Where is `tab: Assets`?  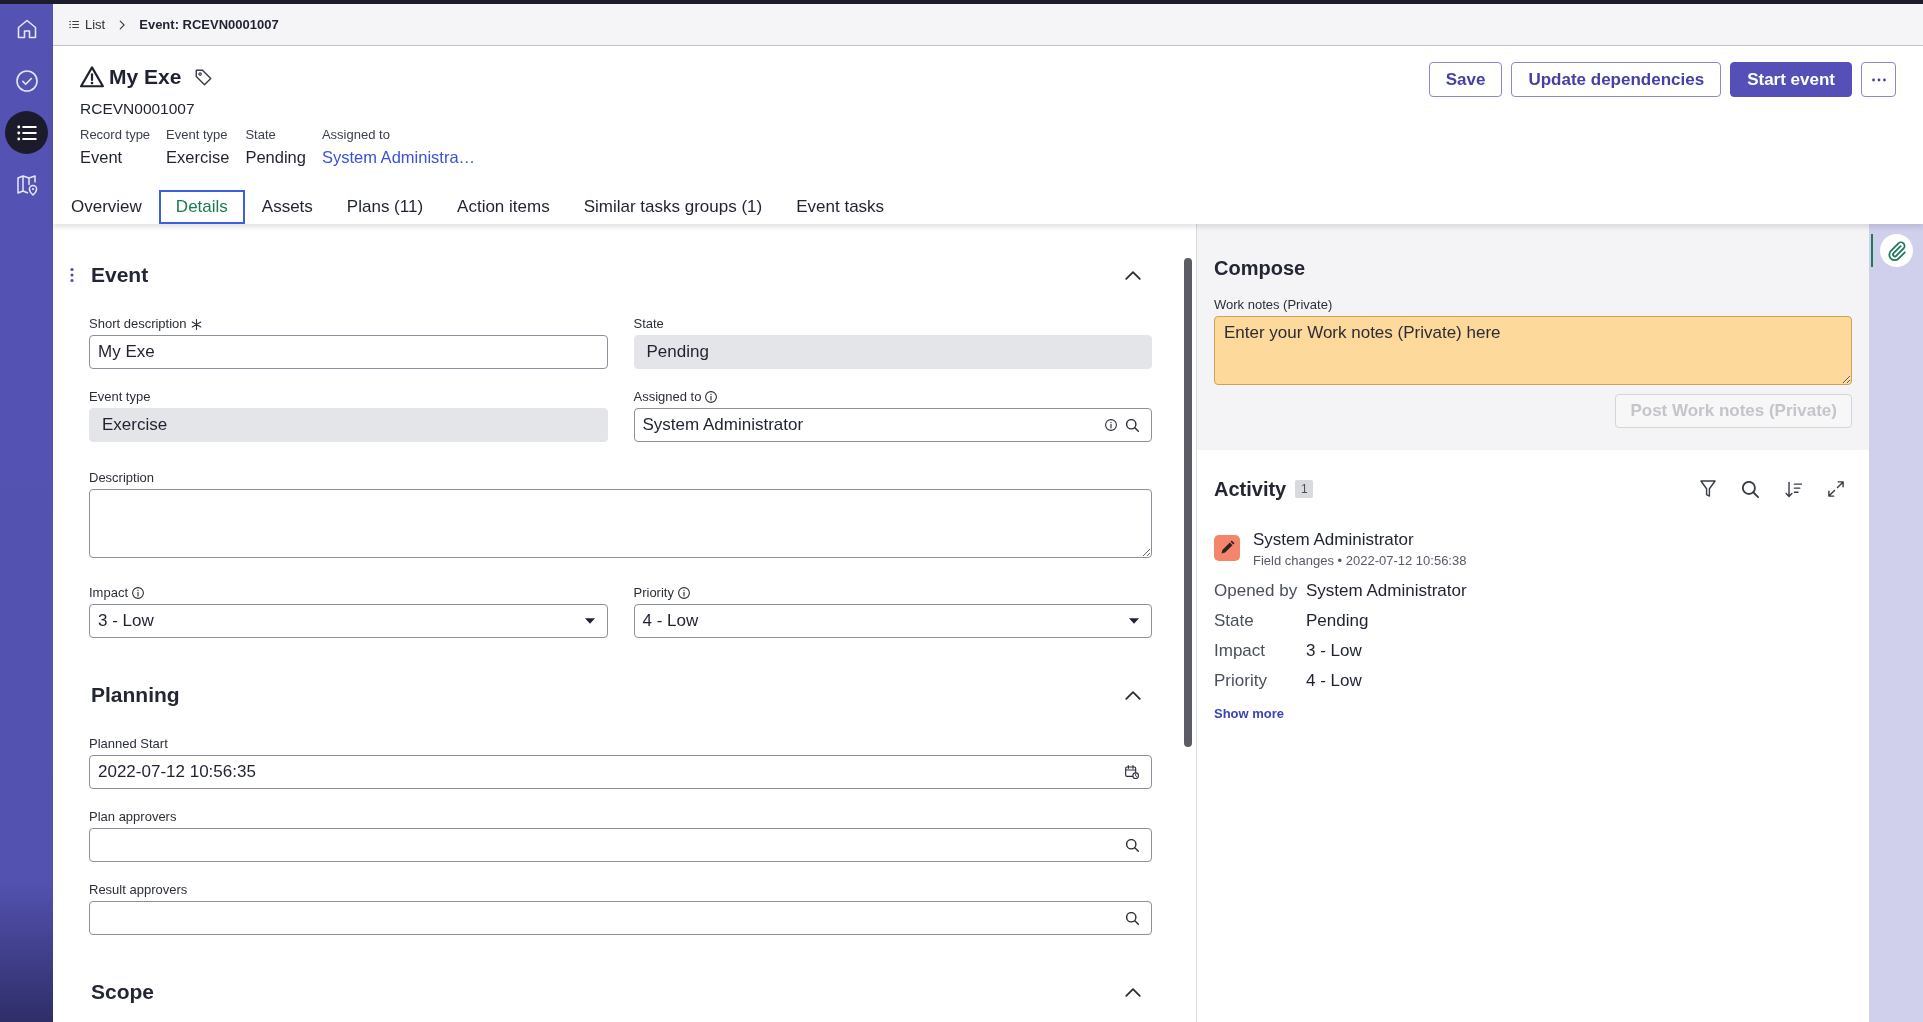 tab: Assets is located at coordinates (287, 207).